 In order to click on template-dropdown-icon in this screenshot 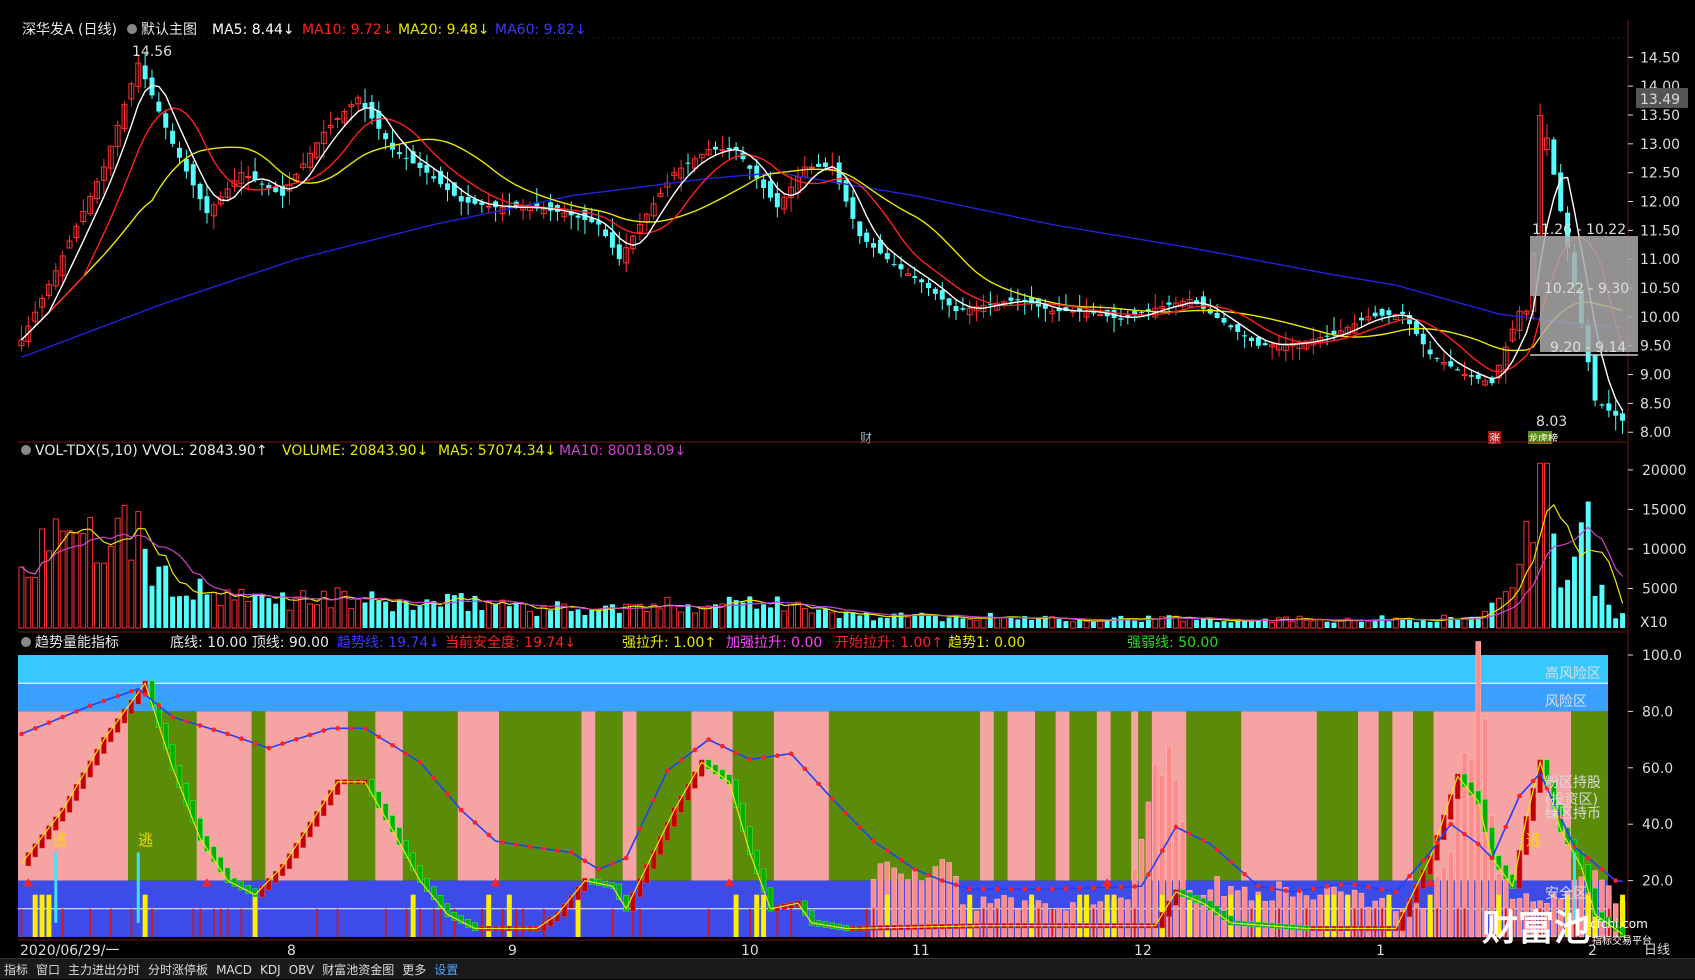, I will do `click(132, 29)`.